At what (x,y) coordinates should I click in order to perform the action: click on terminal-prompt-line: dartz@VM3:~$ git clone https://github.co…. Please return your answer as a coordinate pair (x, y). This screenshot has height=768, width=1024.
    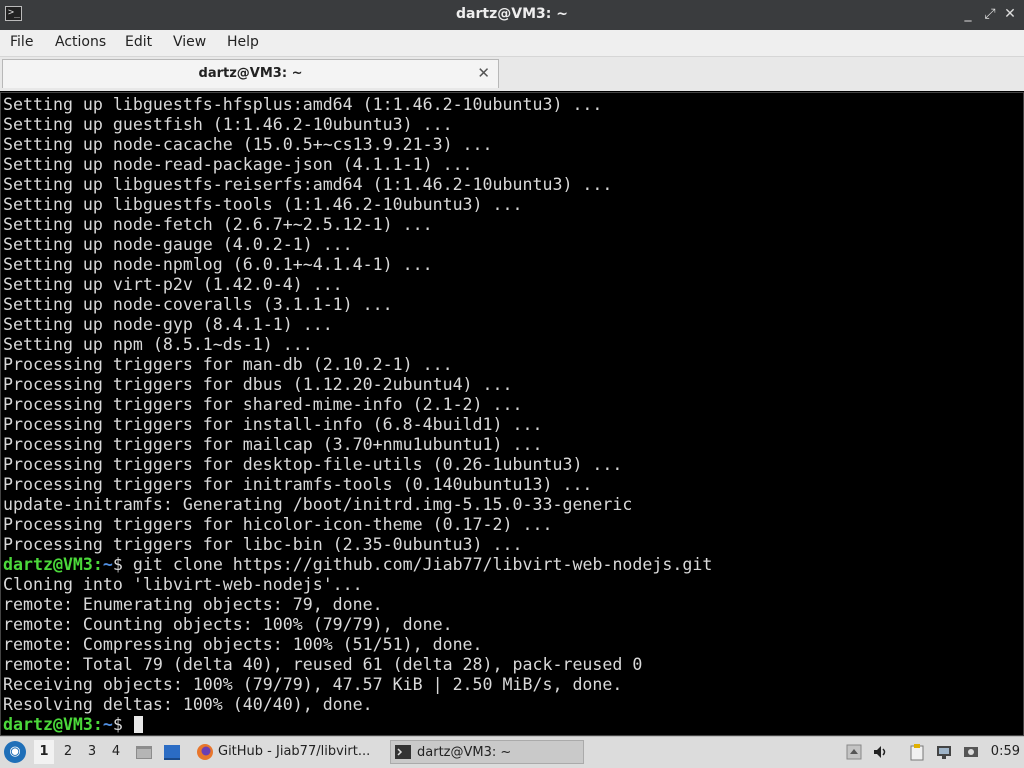
    Looking at the image, I should click on (357, 565).